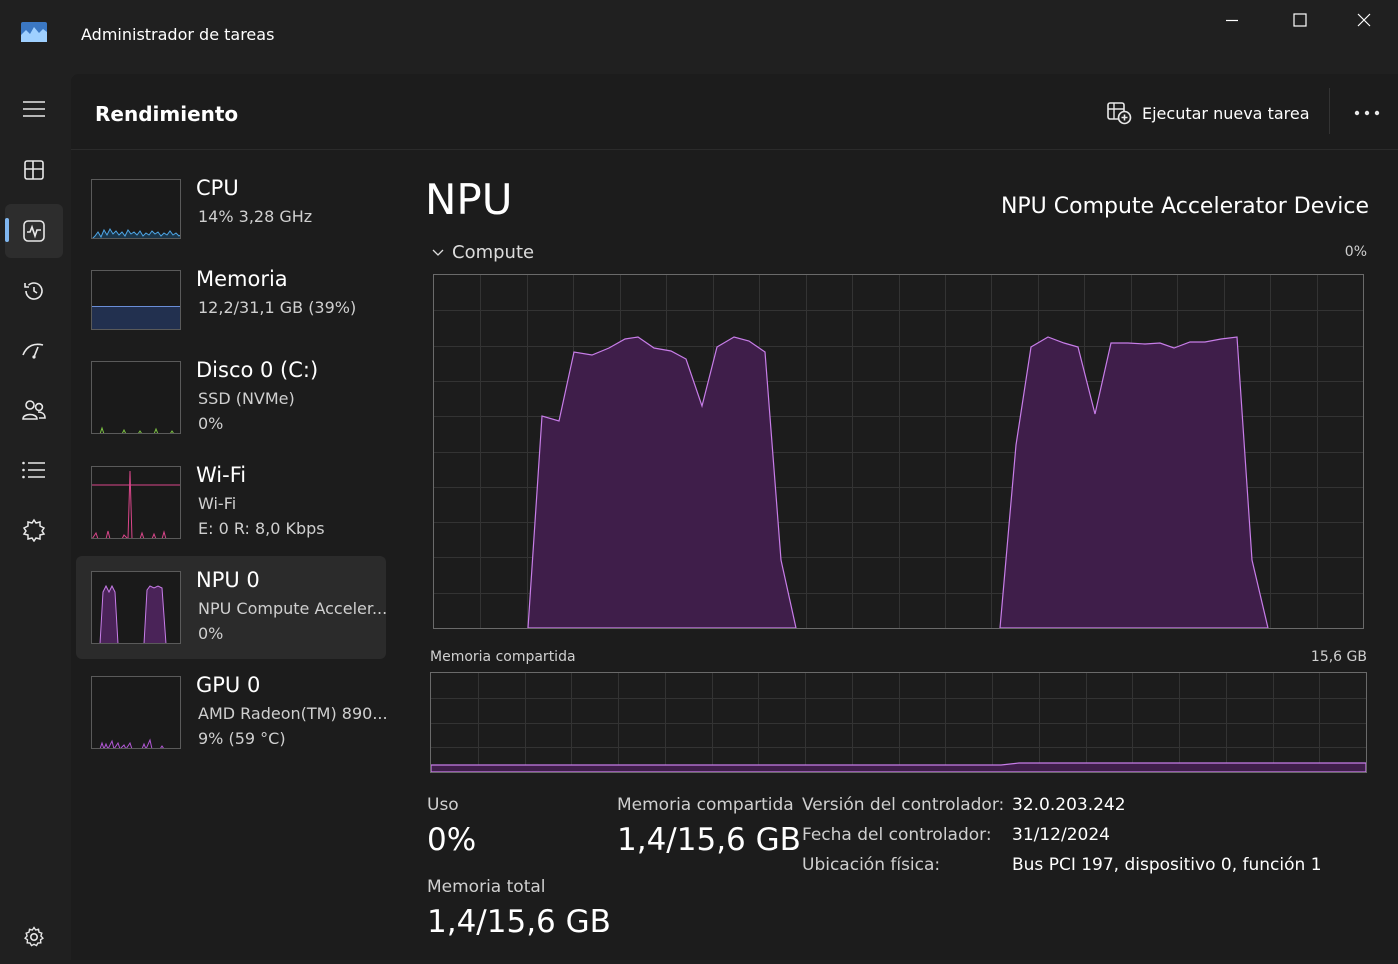  I want to click on more-options-icon, so click(1367, 113).